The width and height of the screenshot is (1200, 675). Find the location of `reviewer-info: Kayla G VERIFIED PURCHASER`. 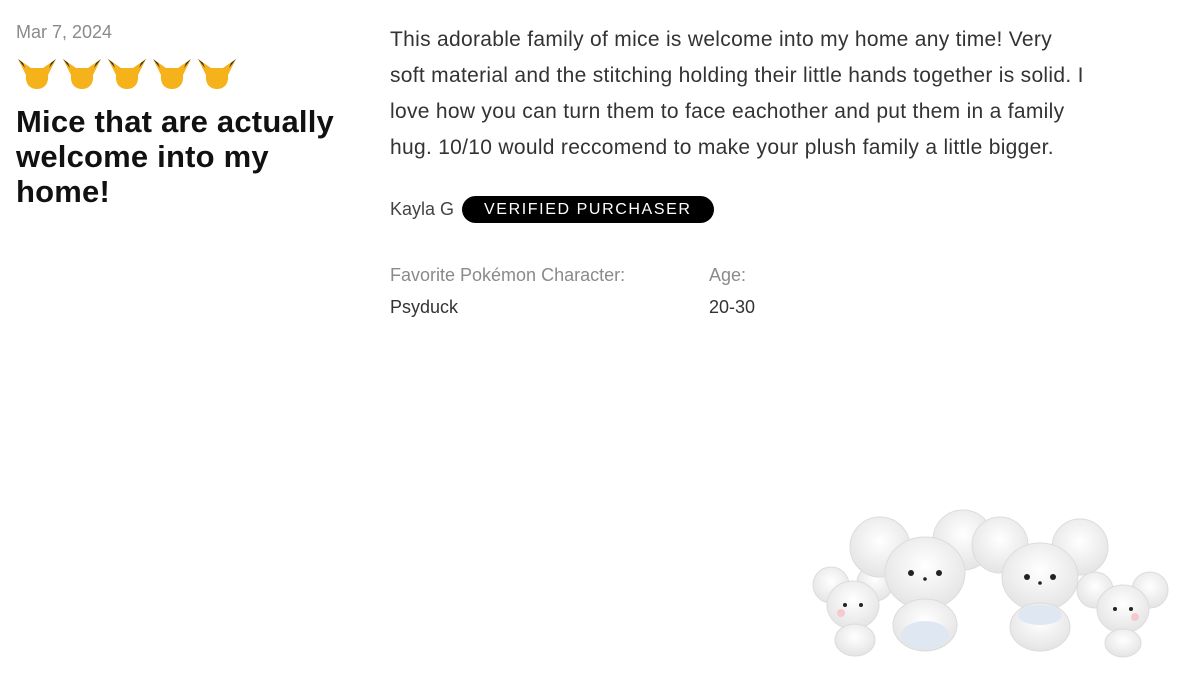

reviewer-info: Kayla G VERIFIED PURCHASER is located at coordinates (740, 209).